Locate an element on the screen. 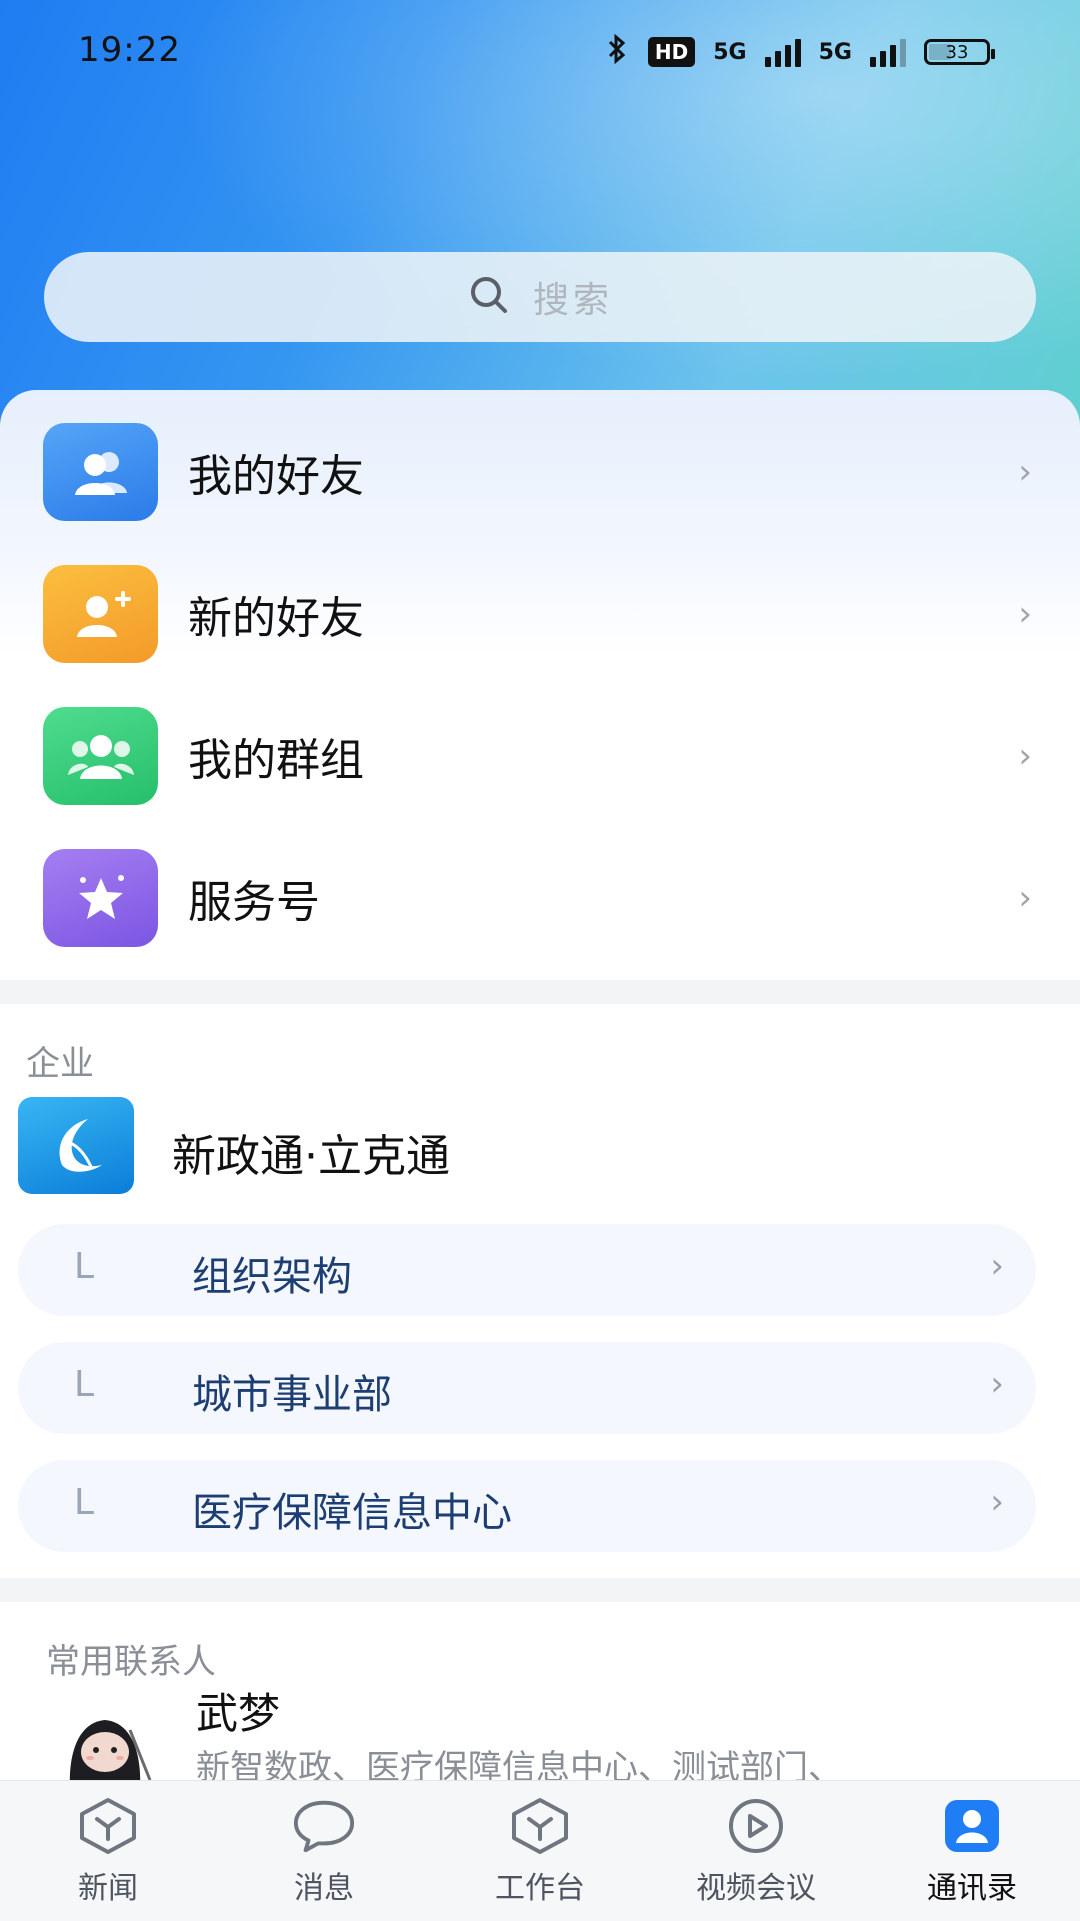 The width and height of the screenshot is (1080, 1921). org-item-medical-center: L 医疗保障信息中心 › is located at coordinates (527, 1506).